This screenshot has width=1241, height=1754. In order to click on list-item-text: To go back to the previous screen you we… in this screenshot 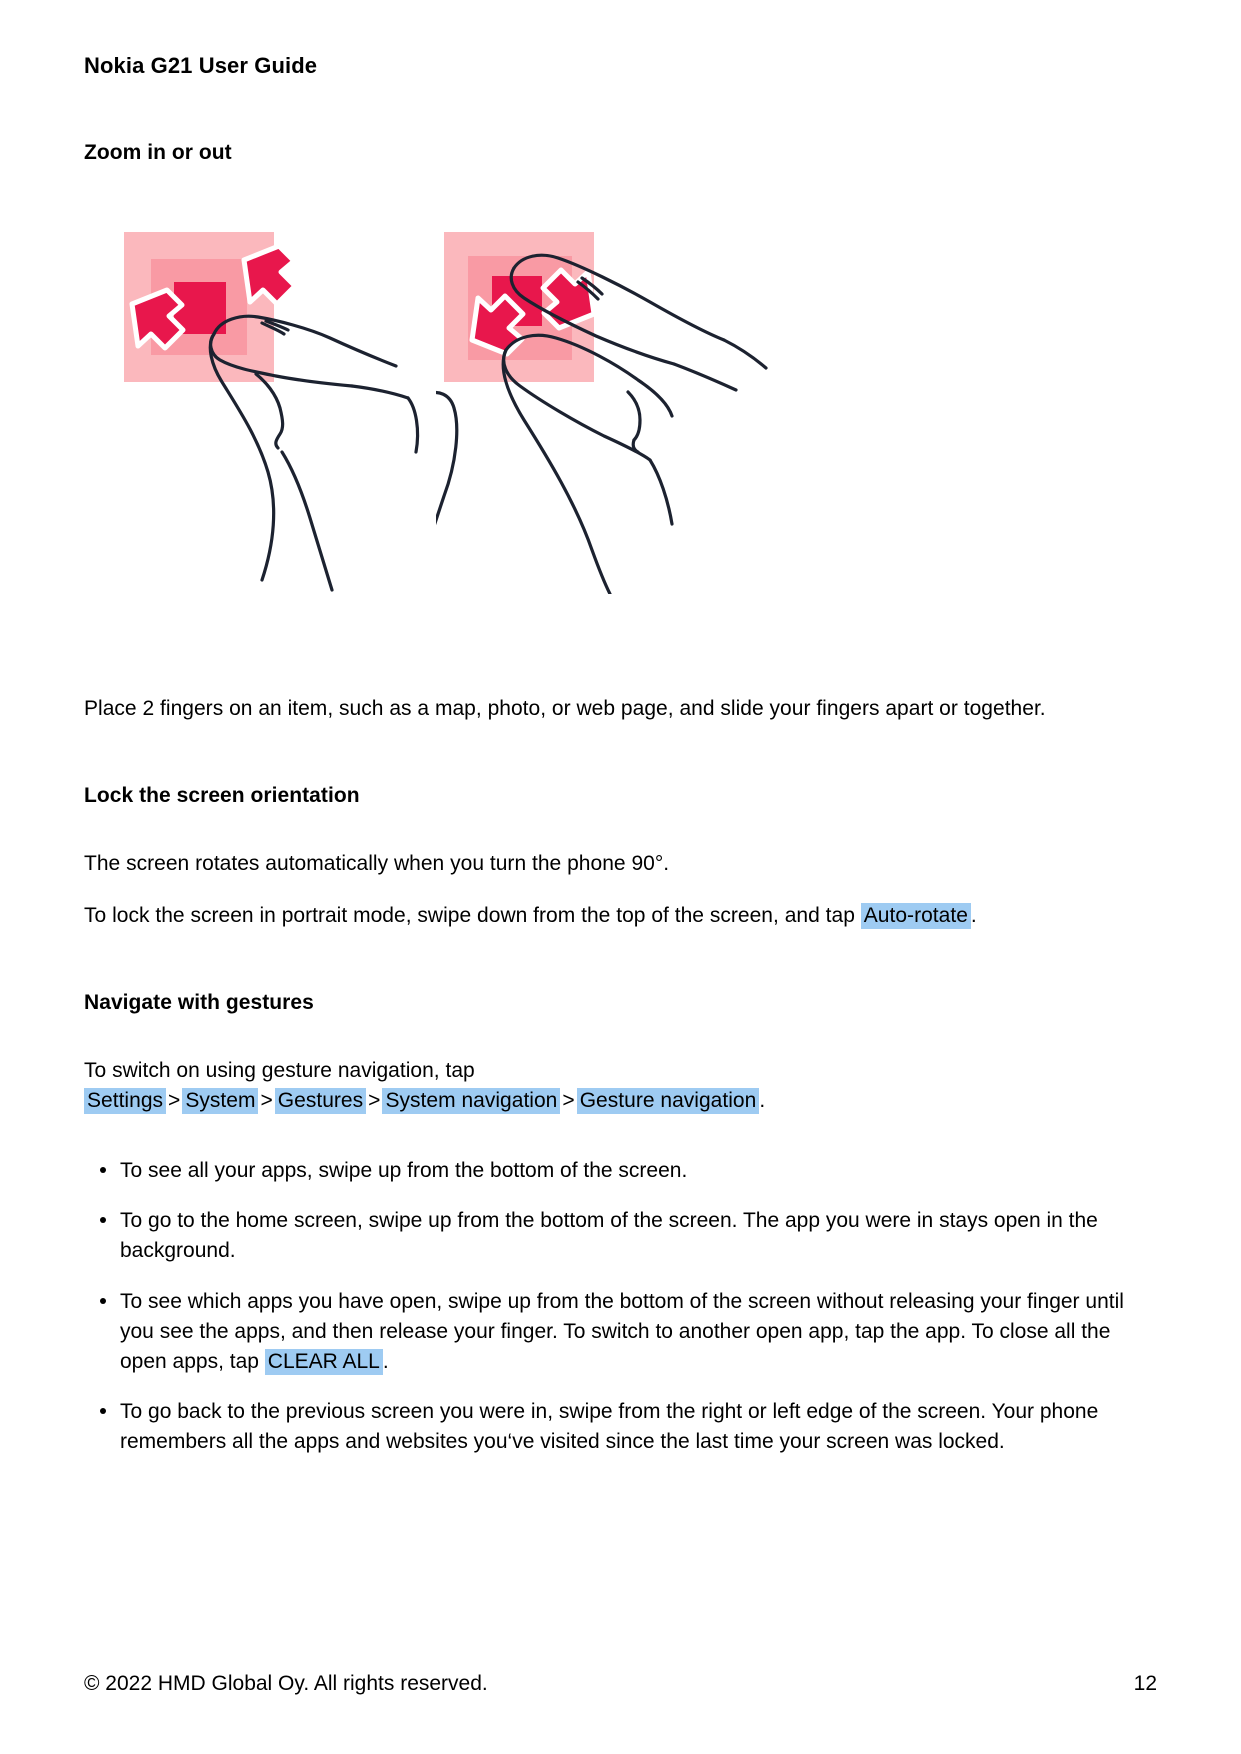, I will do `click(609, 1427)`.